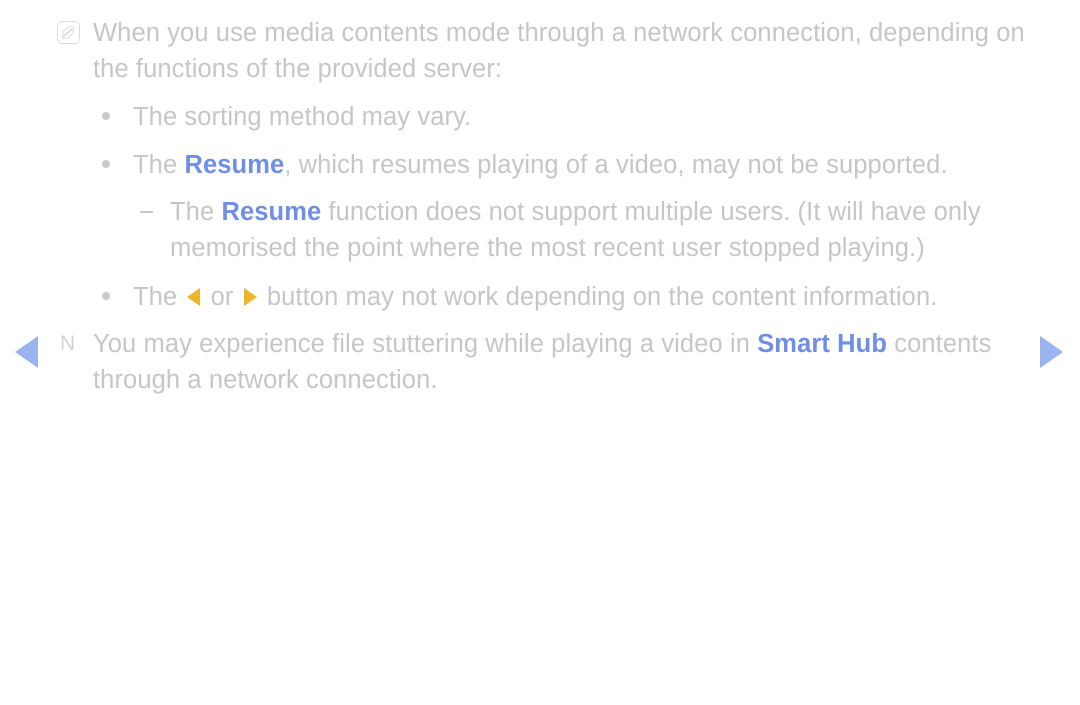  What do you see at coordinates (265, 380) in the screenshot?
I see `footnote-line2: through a network connection.` at bounding box center [265, 380].